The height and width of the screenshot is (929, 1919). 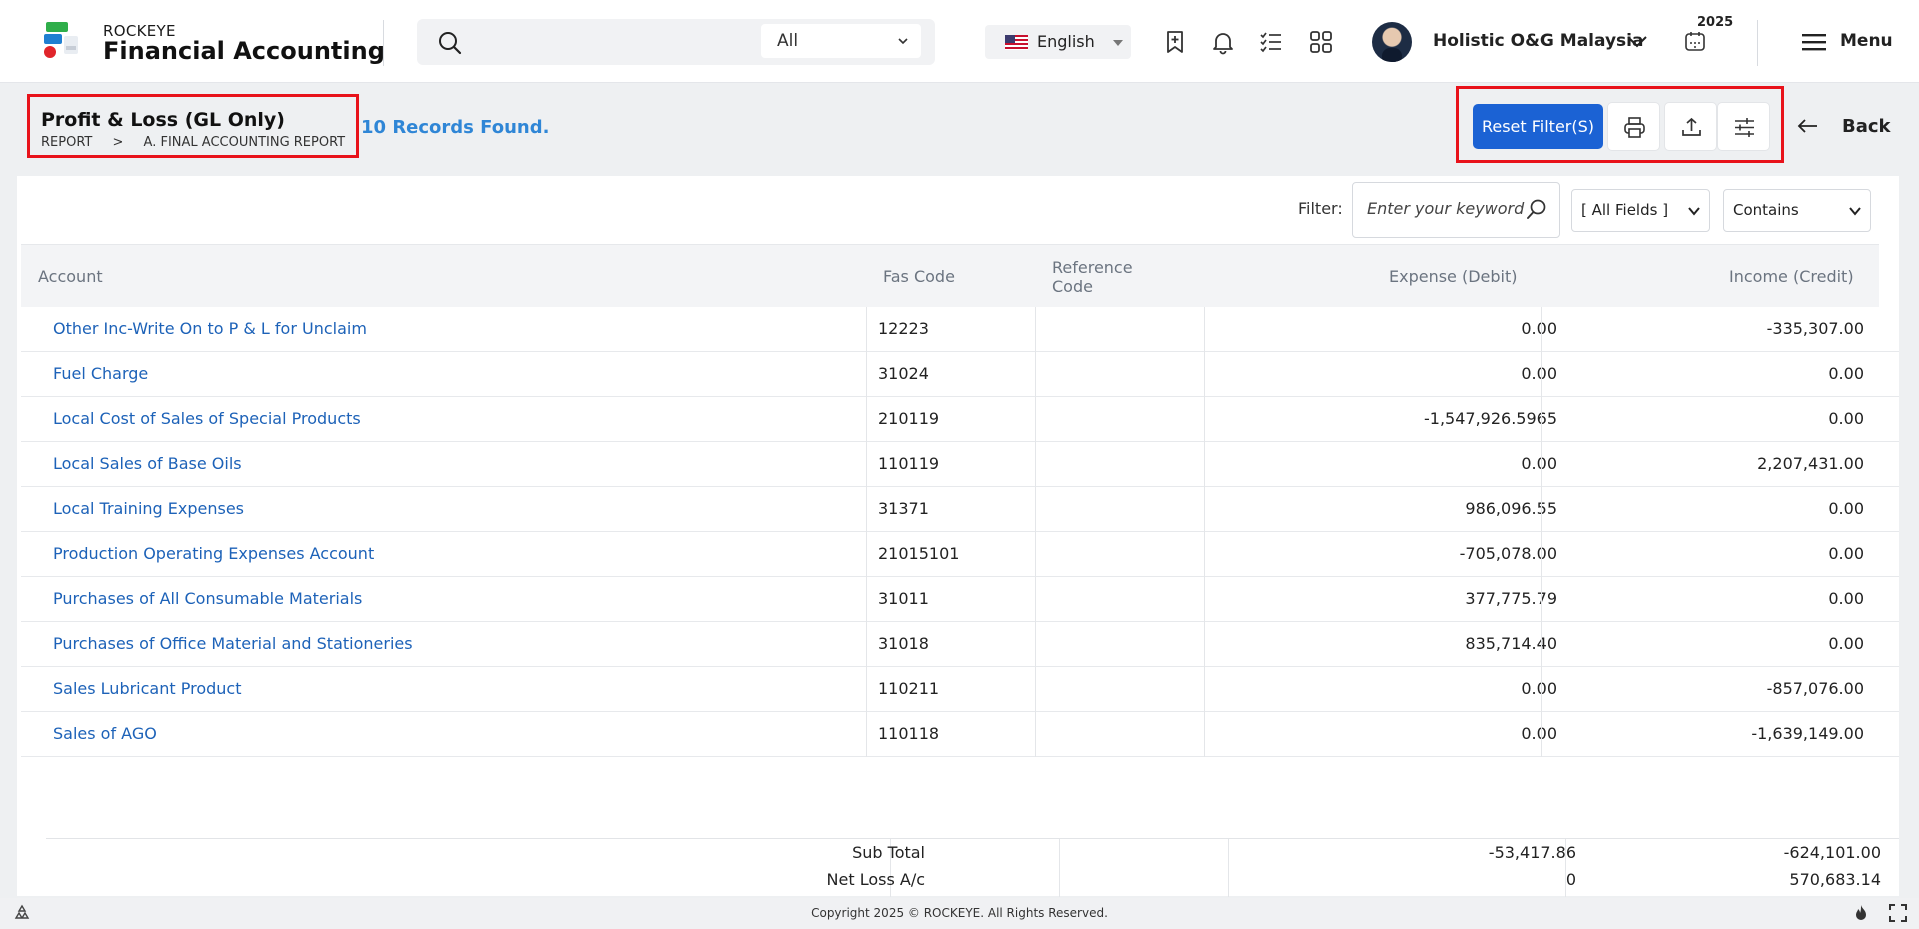 What do you see at coordinates (1016, 42) in the screenshot?
I see `us-flag-icon` at bounding box center [1016, 42].